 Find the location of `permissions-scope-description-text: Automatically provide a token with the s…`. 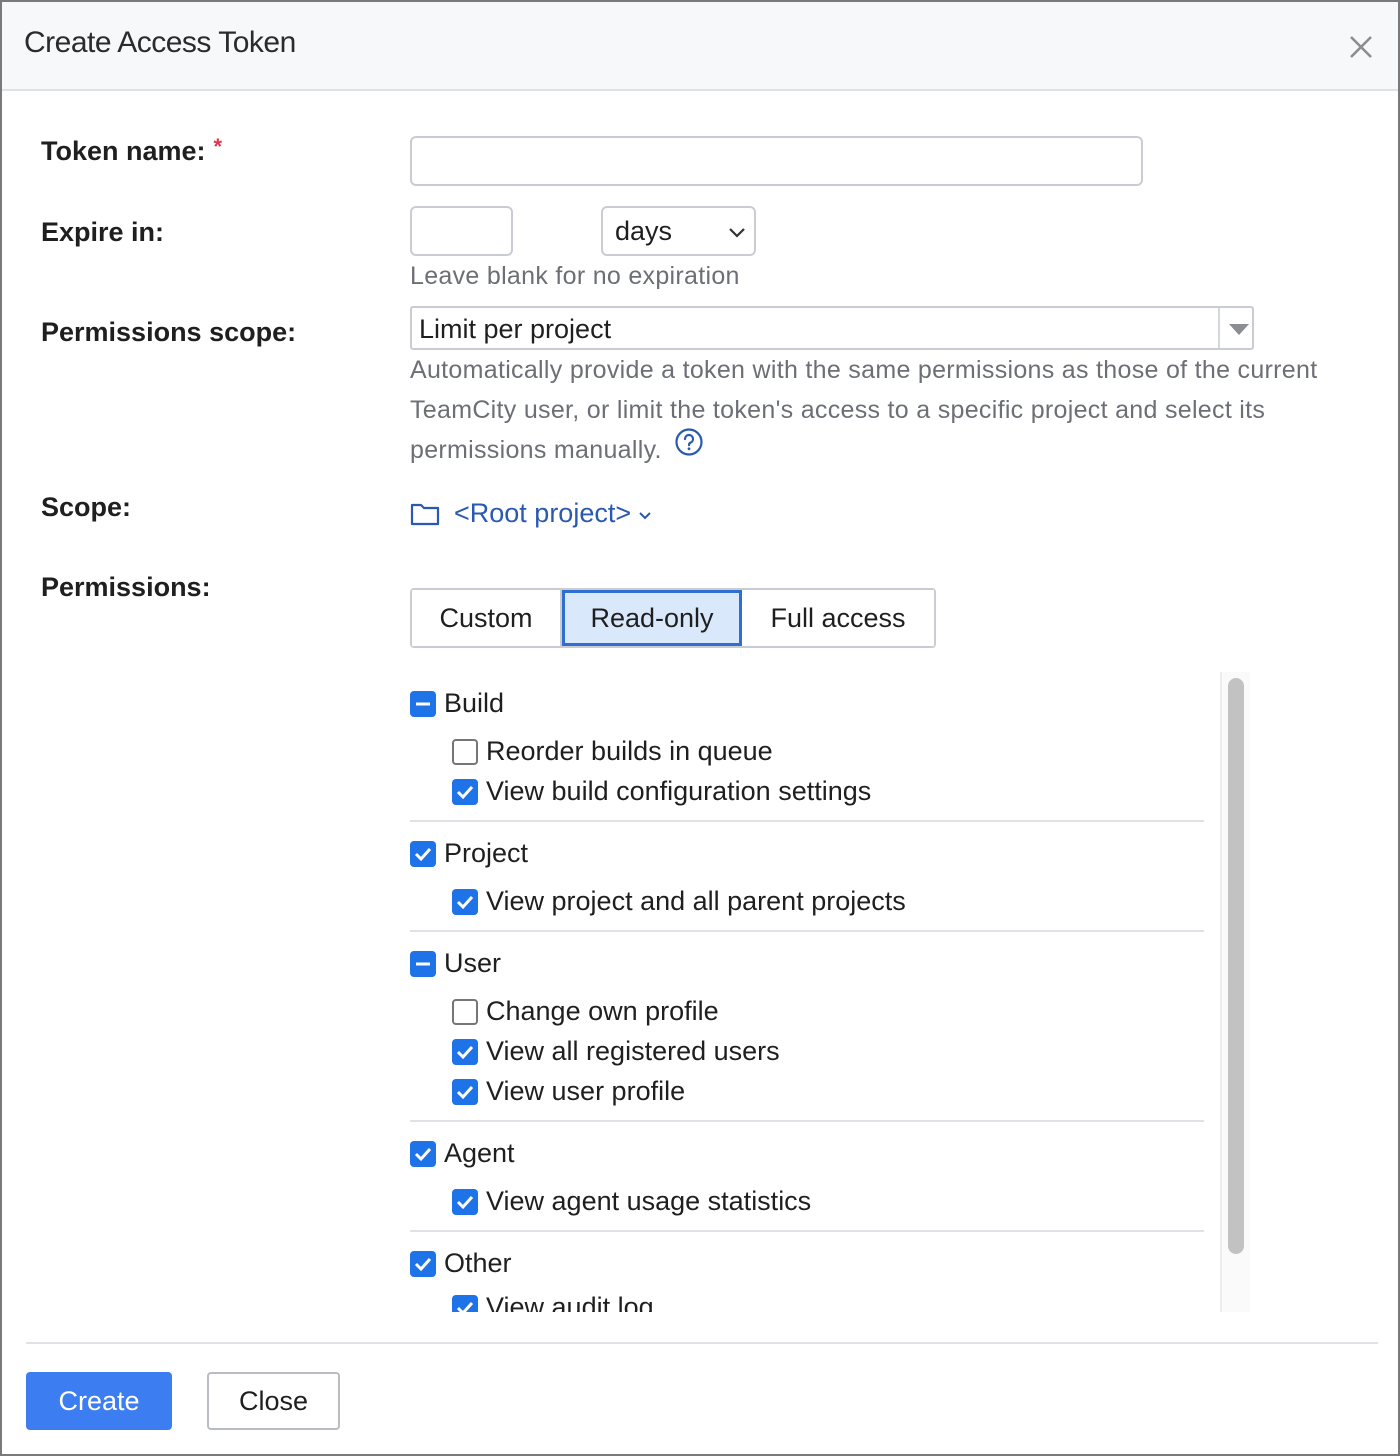

permissions-scope-description-text: Automatically provide a token with the s… is located at coordinates (864, 410).